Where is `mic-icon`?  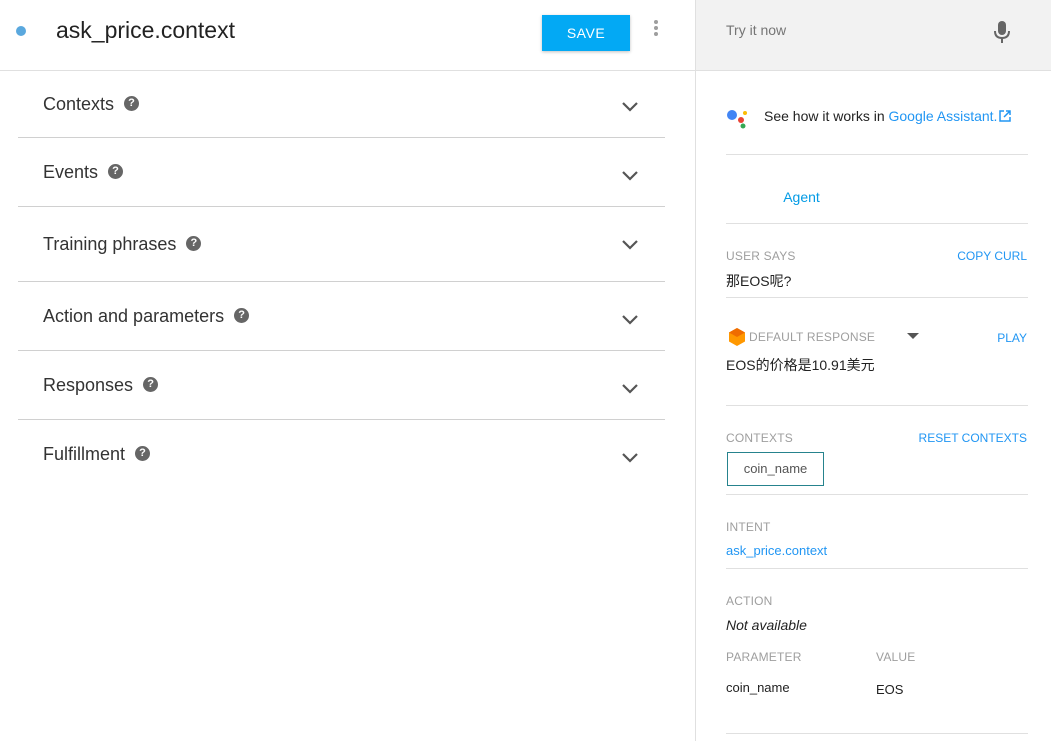
mic-icon is located at coordinates (1002, 32).